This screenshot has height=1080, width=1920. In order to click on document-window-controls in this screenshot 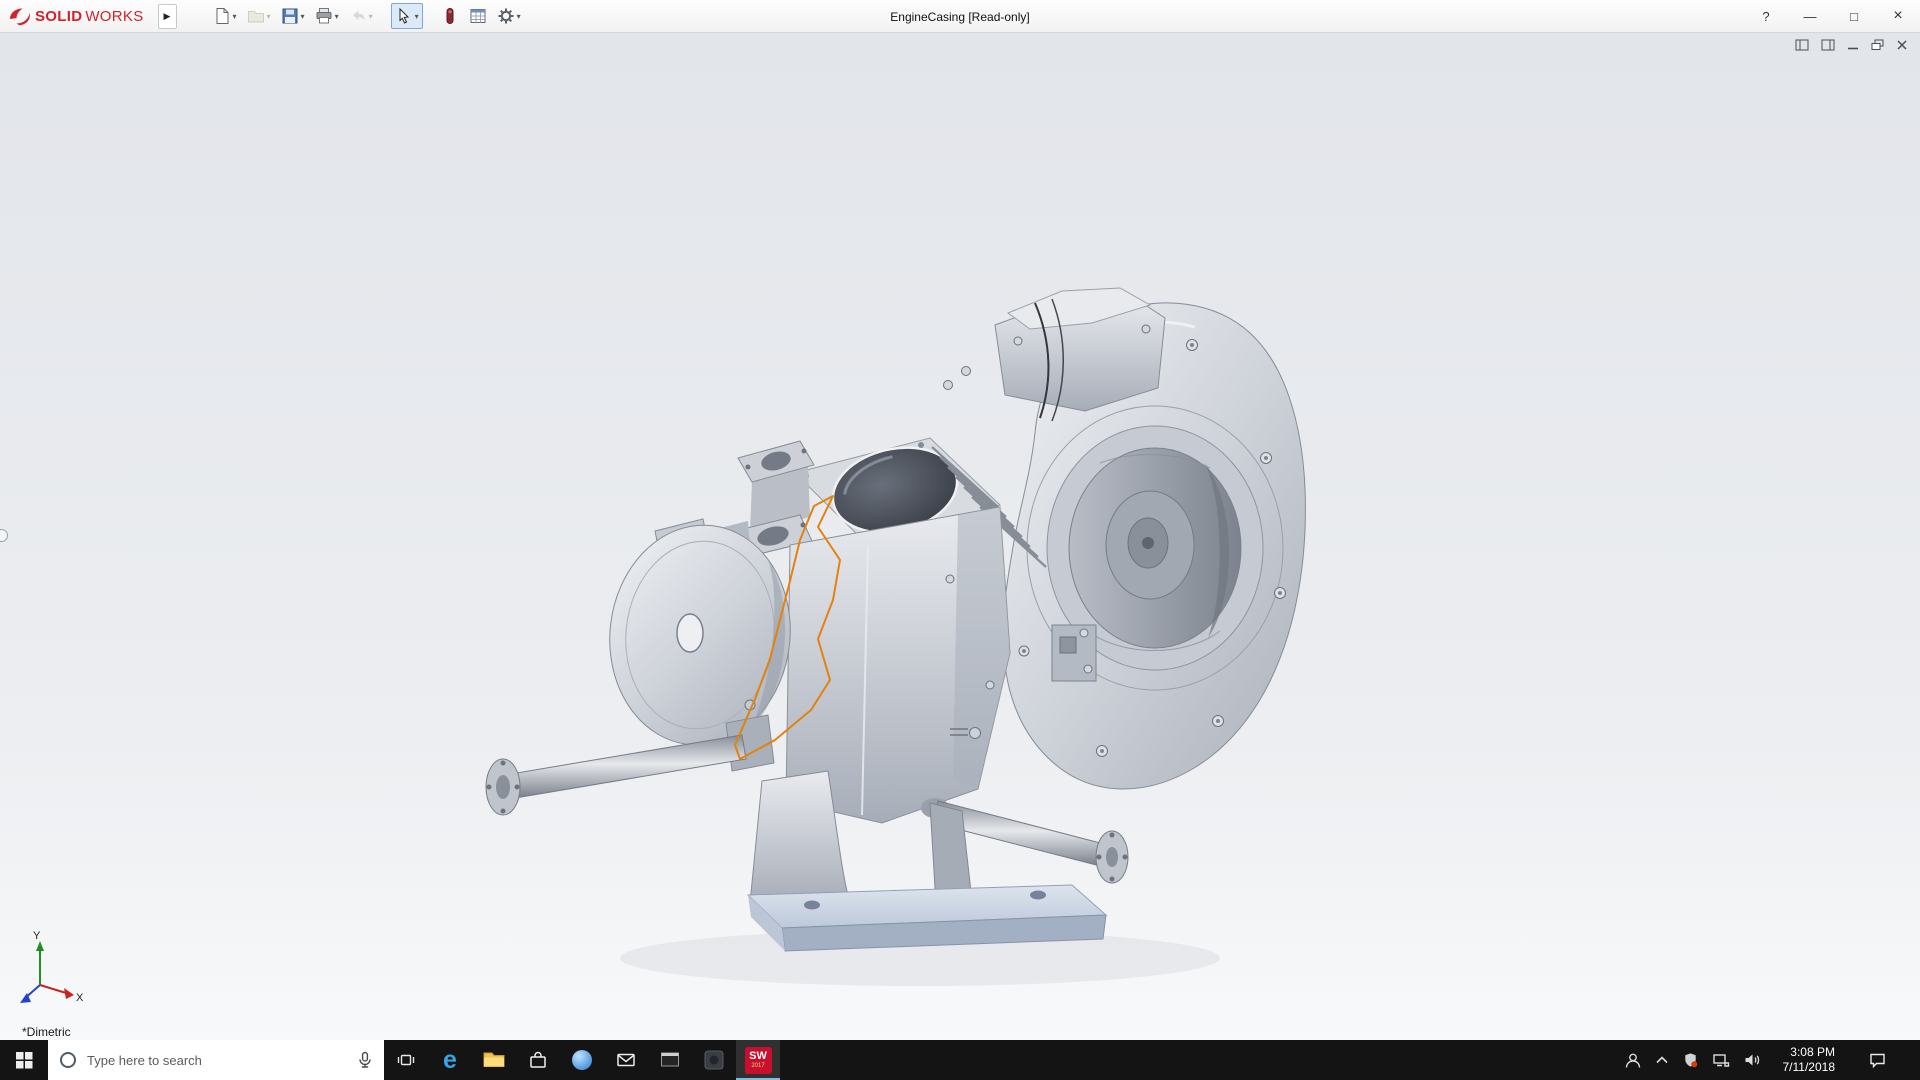, I will do `click(1851, 45)`.